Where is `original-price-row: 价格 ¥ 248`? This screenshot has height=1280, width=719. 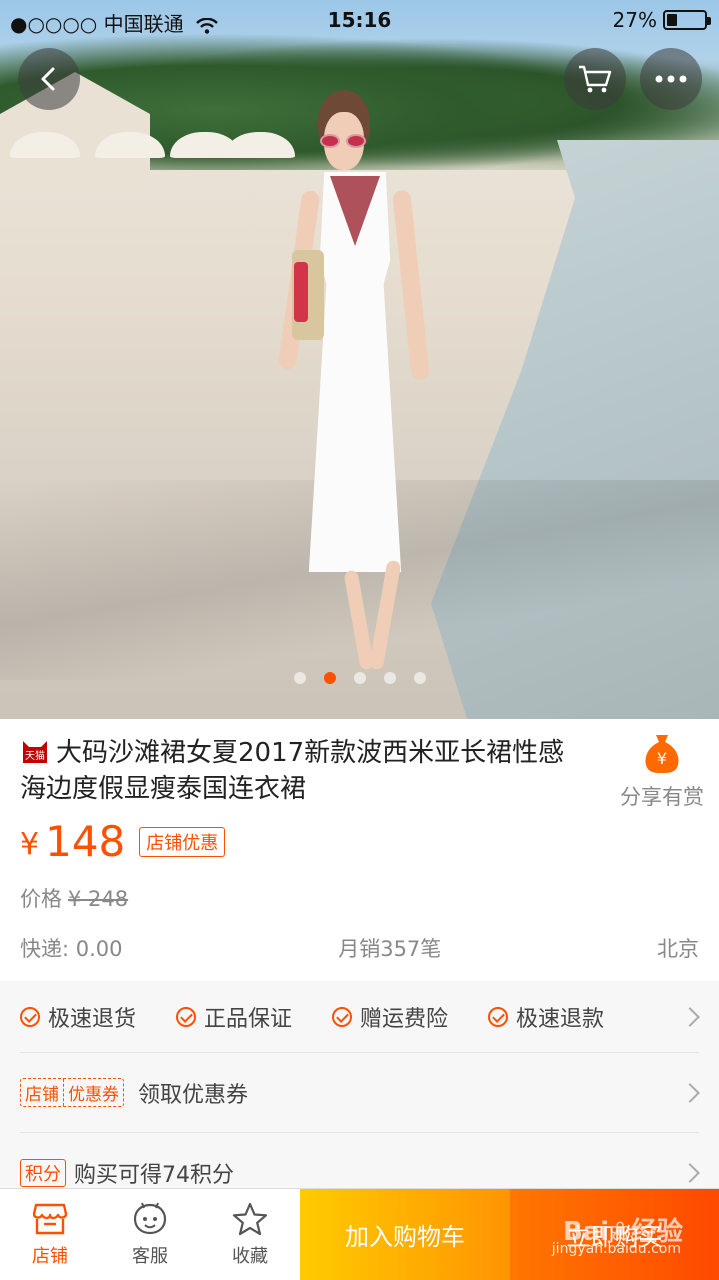
original-price-row: 价格 ¥ 248 is located at coordinates (74, 898).